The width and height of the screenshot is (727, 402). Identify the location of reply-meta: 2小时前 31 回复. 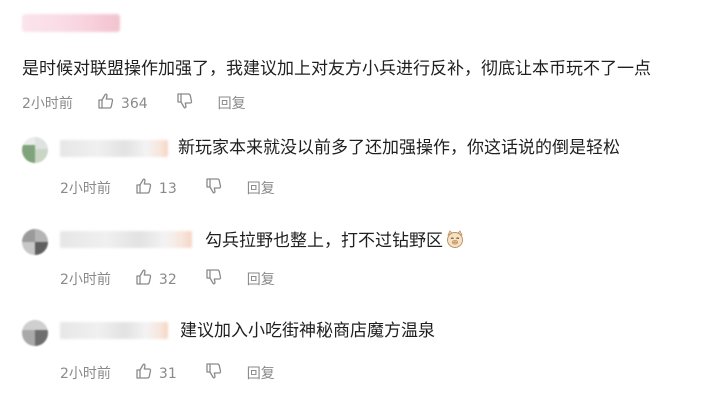
(167, 373).